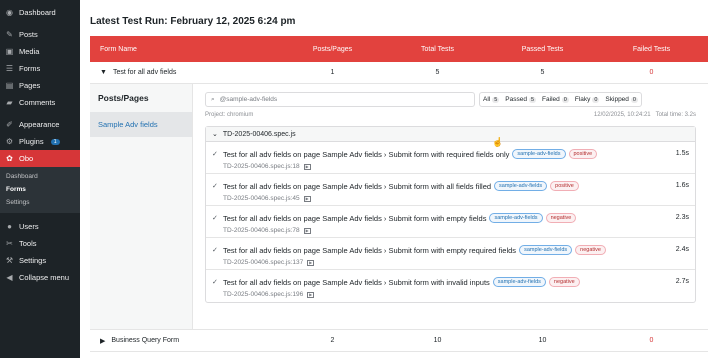 This screenshot has width=720, height=358. What do you see at coordinates (40, 158) in the screenshot?
I see `sidebar-item-obo: ✿ Obo` at bounding box center [40, 158].